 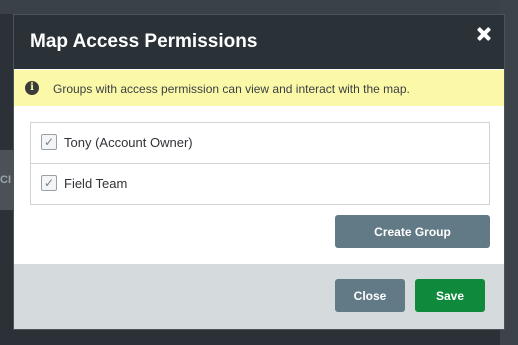 What do you see at coordinates (128, 142) in the screenshot?
I see `group-label-tony: Tony (Account Owner)` at bounding box center [128, 142].